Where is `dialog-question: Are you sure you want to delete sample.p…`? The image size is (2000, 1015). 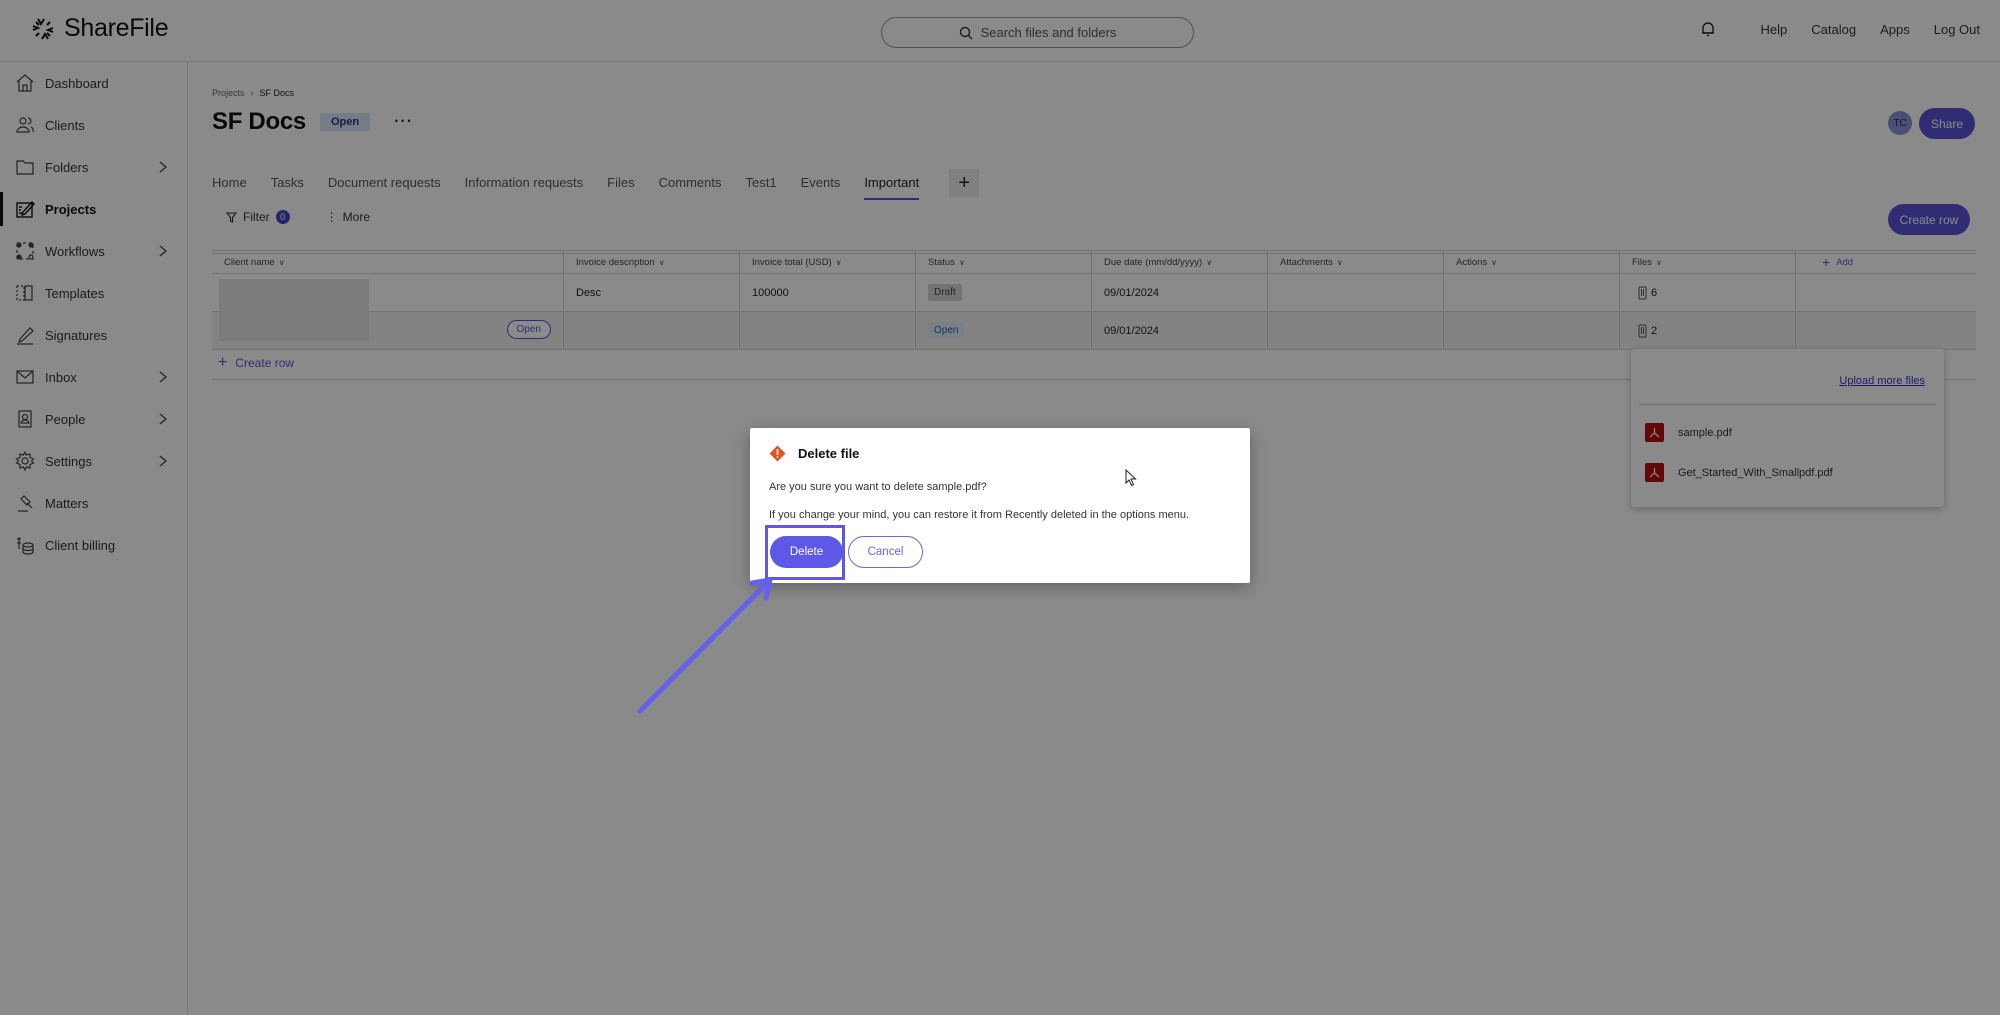 dialog-question: Are you sure you want to delete sample.p… is located at coordinates (878, 487).